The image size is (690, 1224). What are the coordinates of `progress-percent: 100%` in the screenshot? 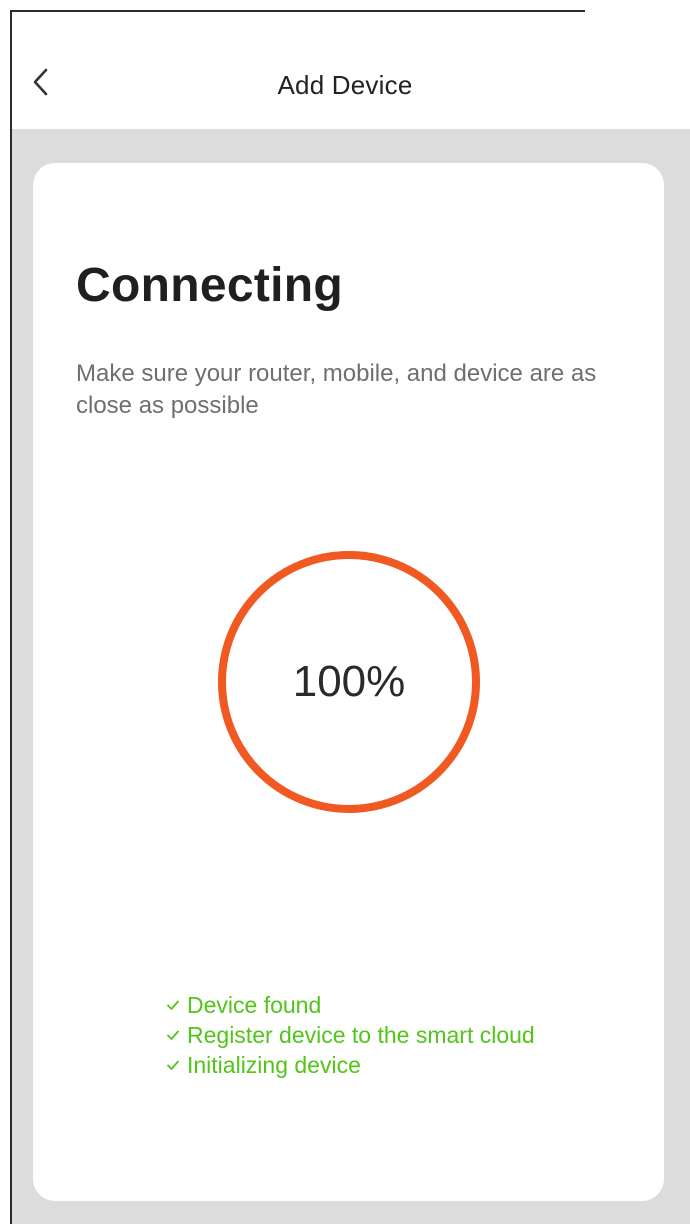 It's located at (349, 681).